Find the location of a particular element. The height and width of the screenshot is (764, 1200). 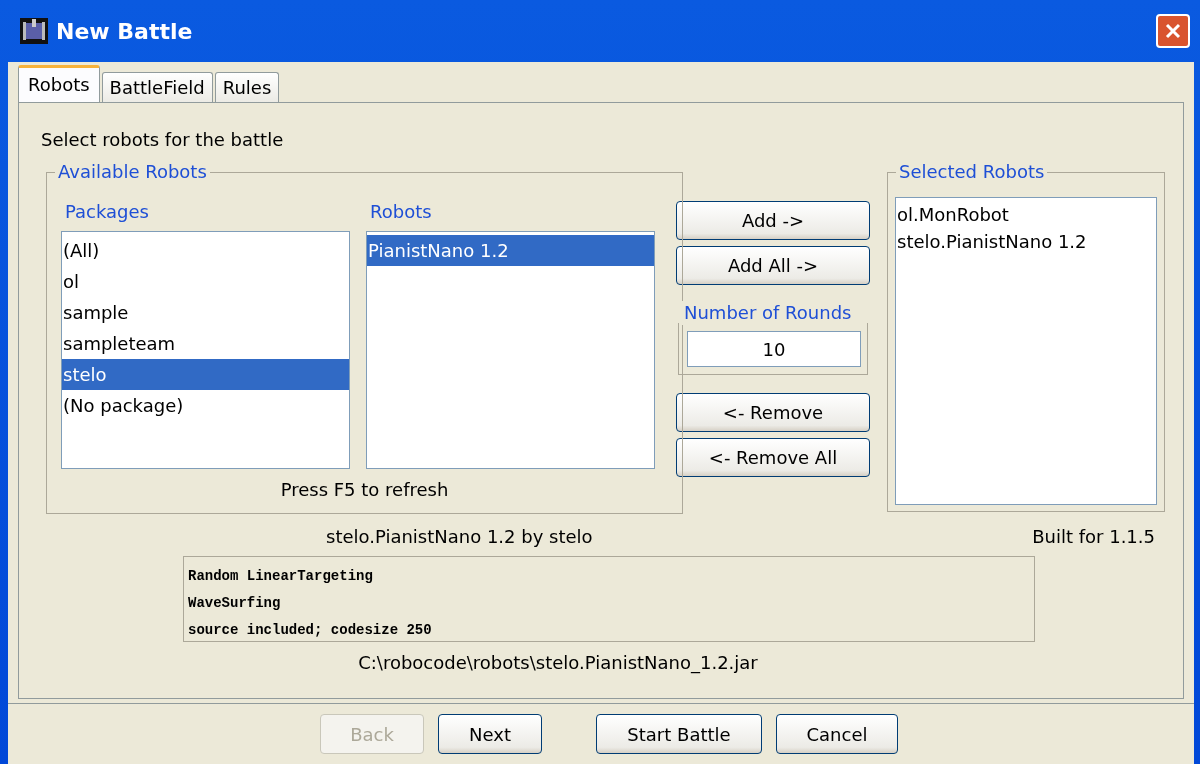

remove-button: <- Remove All is located at coordinates (773, 457).